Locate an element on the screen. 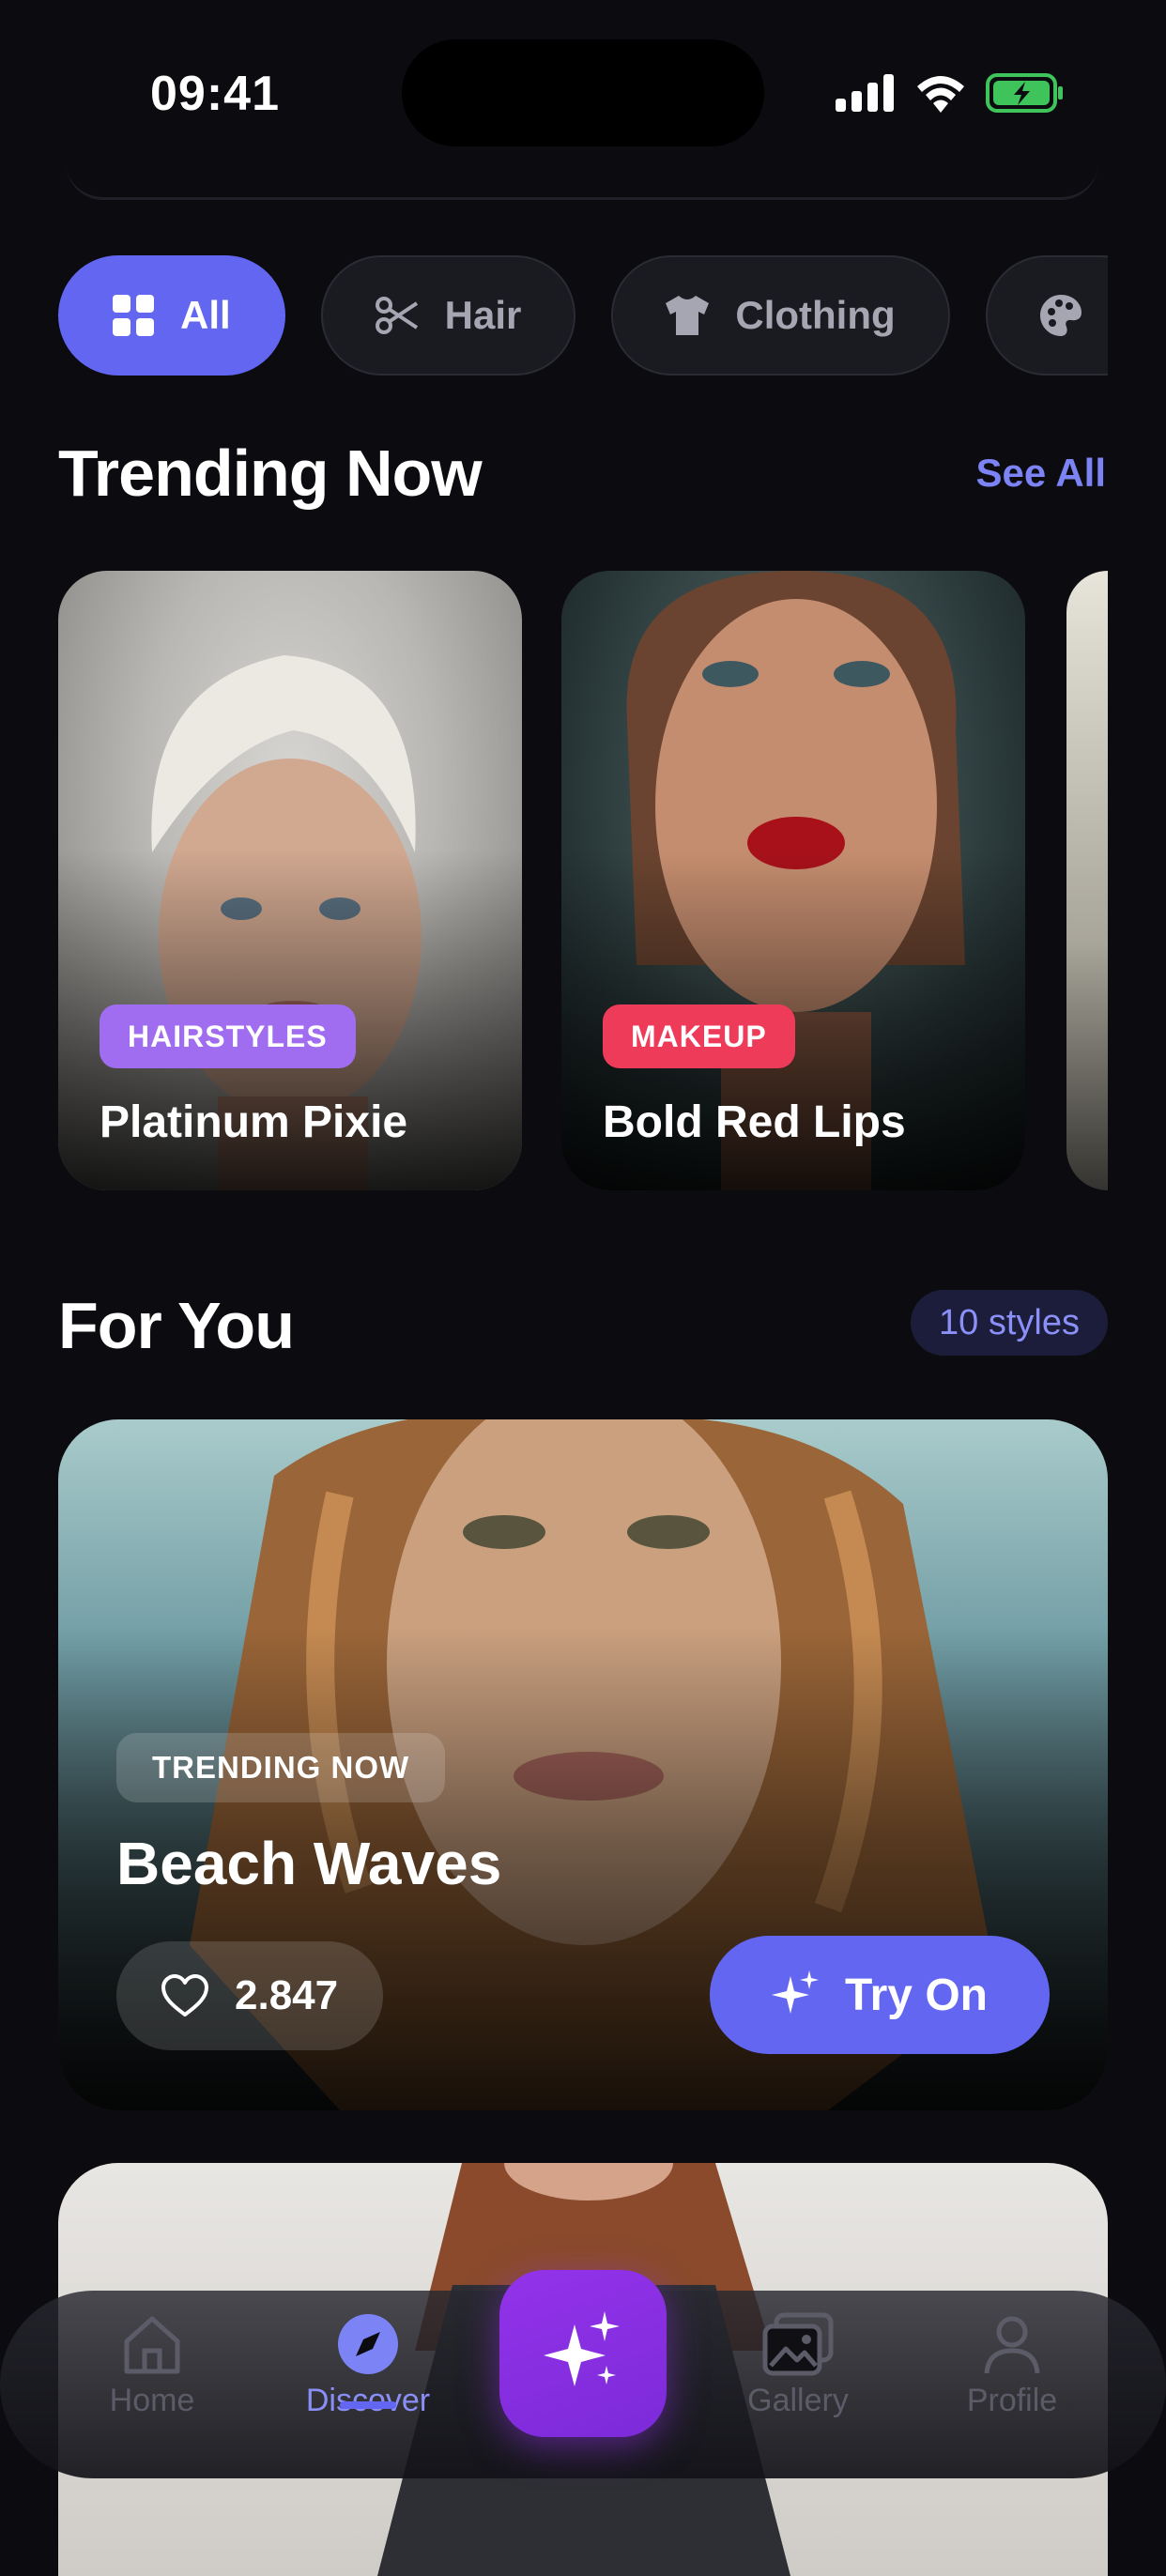 This screenshot has height=2576, width=1166. like-button: 2.847 is located at coordinates (250, 1995).